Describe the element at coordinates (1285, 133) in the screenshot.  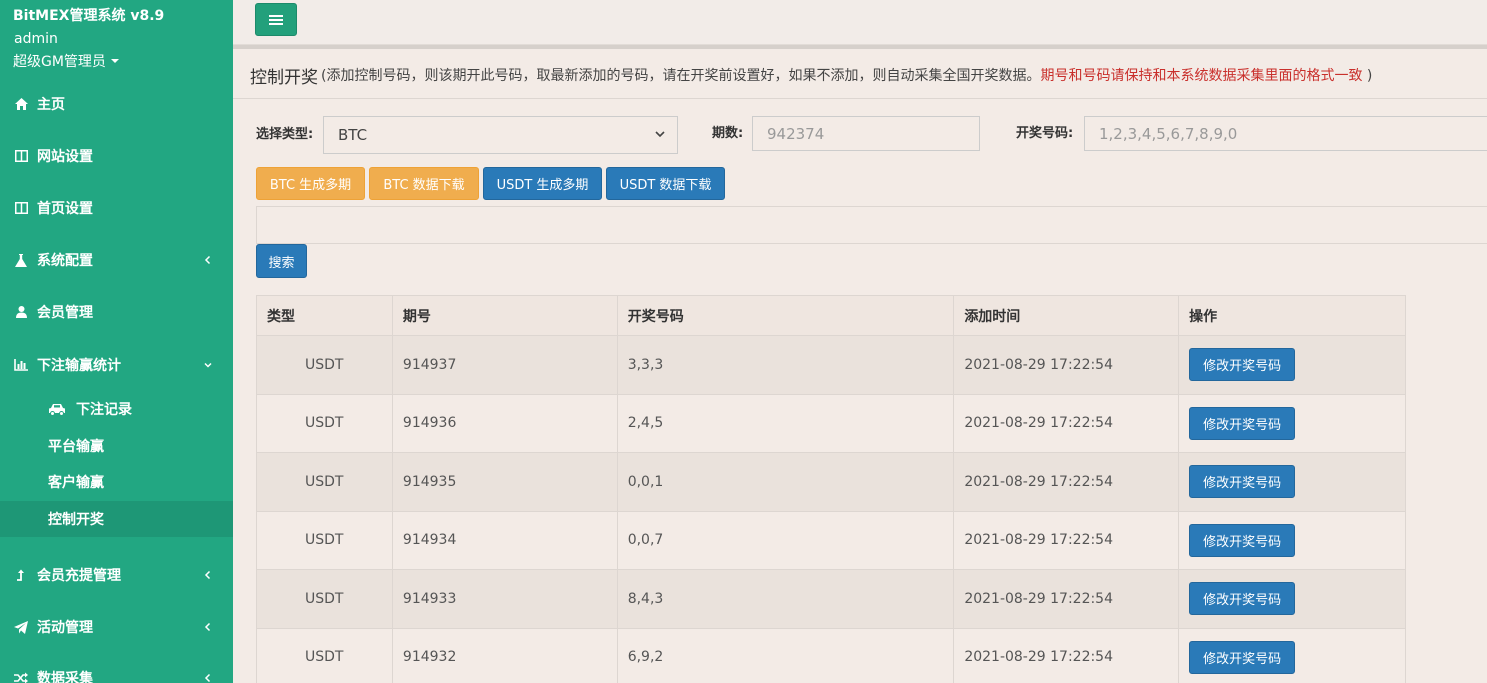
I see `number-input: 1,2,3,4,5,6,7,8,9,0` at that location.